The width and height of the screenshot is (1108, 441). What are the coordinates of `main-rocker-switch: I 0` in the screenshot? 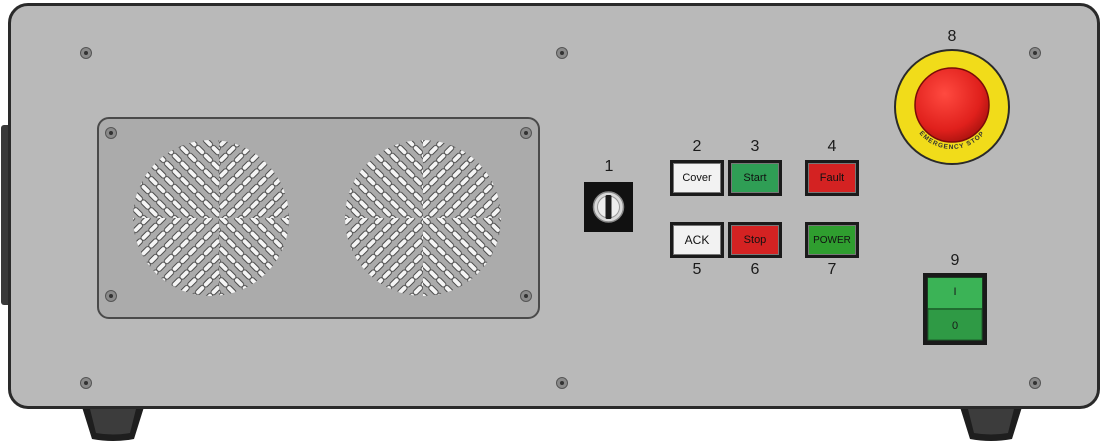 It's located at (955, 309).